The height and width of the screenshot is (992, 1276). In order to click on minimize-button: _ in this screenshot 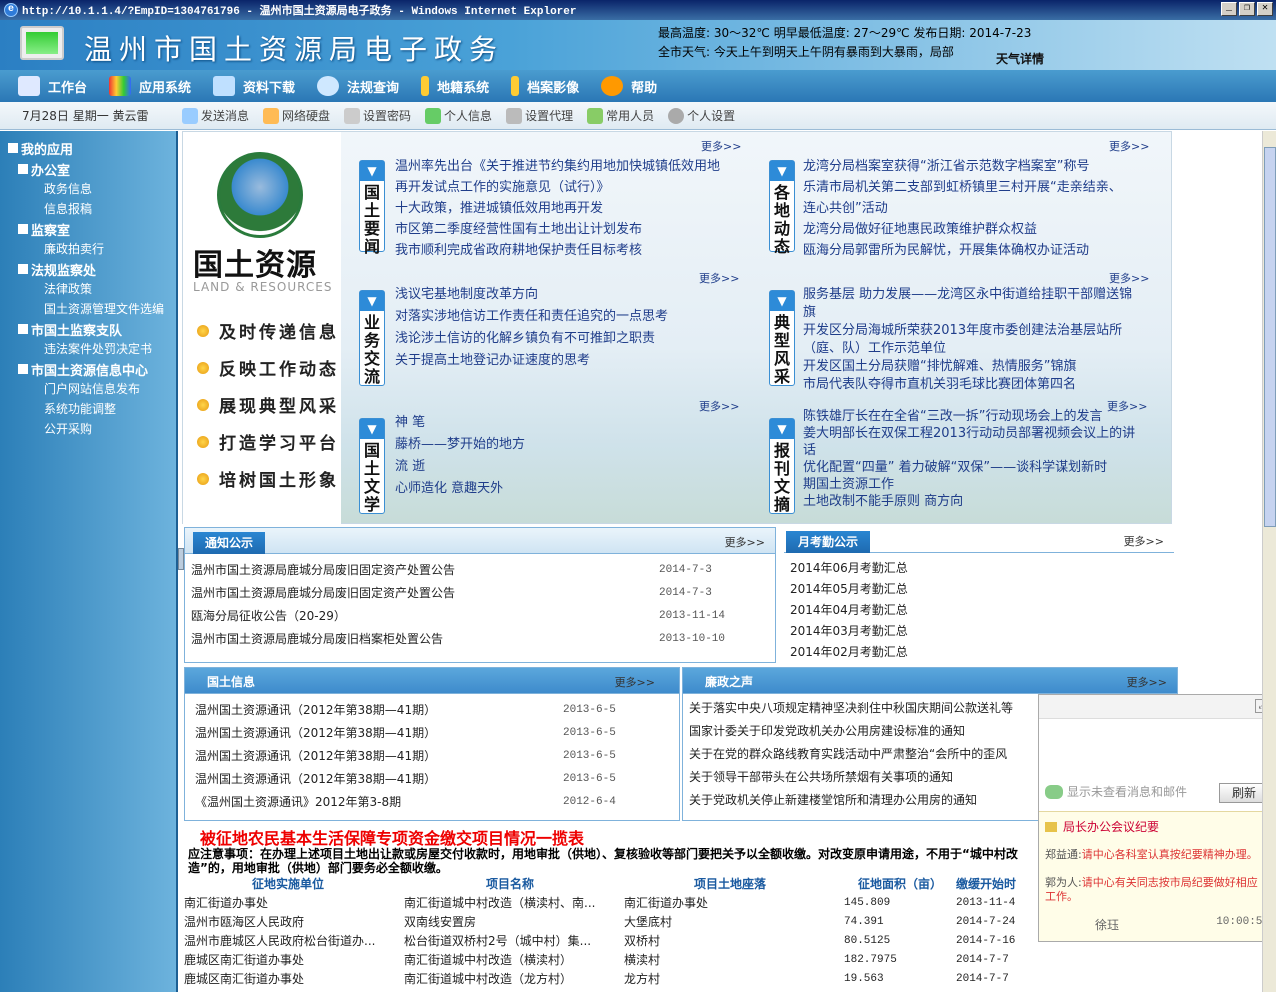, I will do `click(1229, 9)`.